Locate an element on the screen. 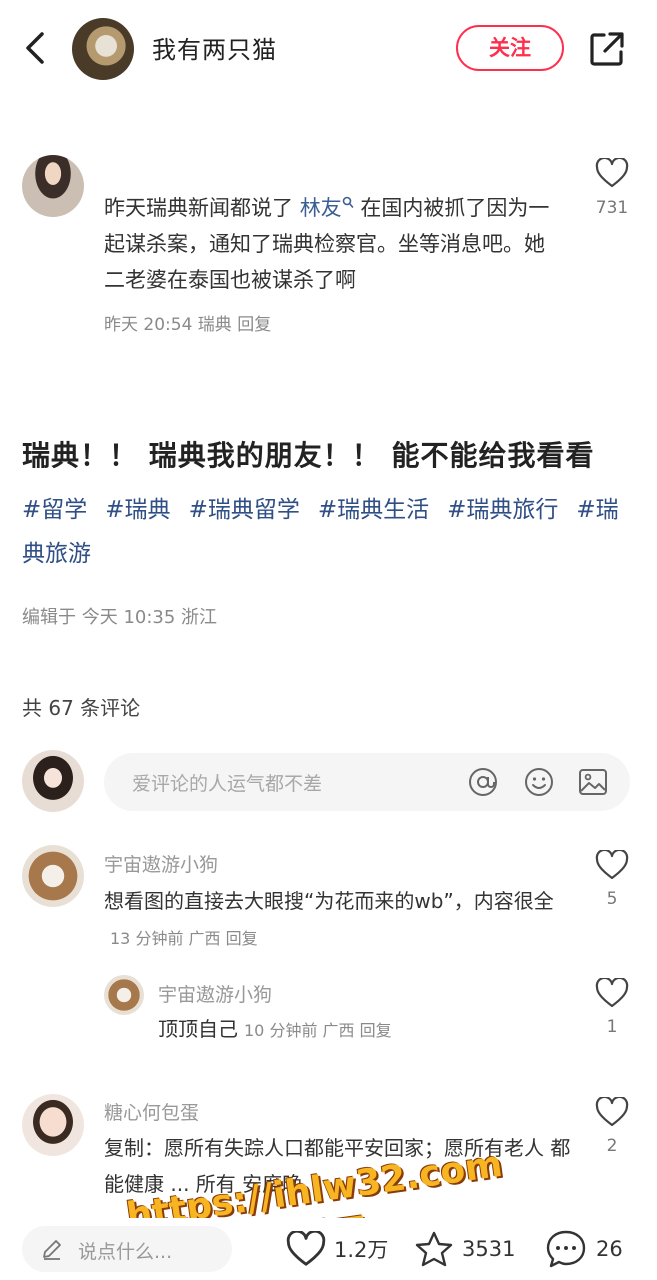 This screenshot has height=1280, width=657. comment-input-placeholder: 爱评论的人运气都不差 is located at coordinates (227, 784).